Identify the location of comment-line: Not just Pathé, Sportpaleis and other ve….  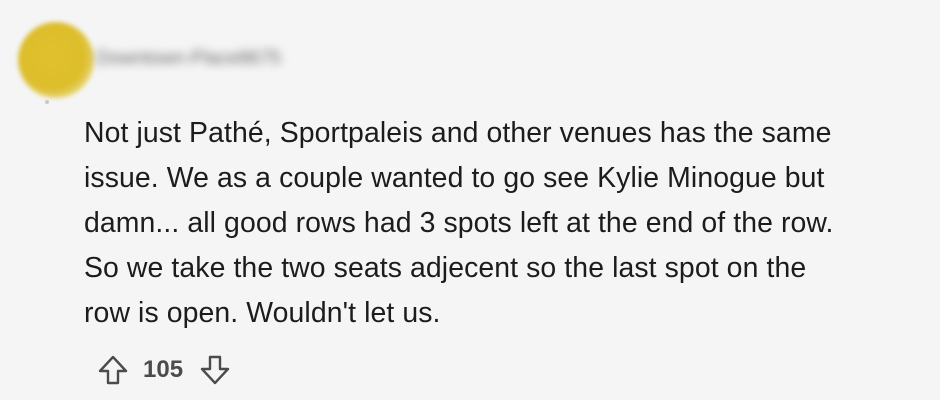
(458, 133).